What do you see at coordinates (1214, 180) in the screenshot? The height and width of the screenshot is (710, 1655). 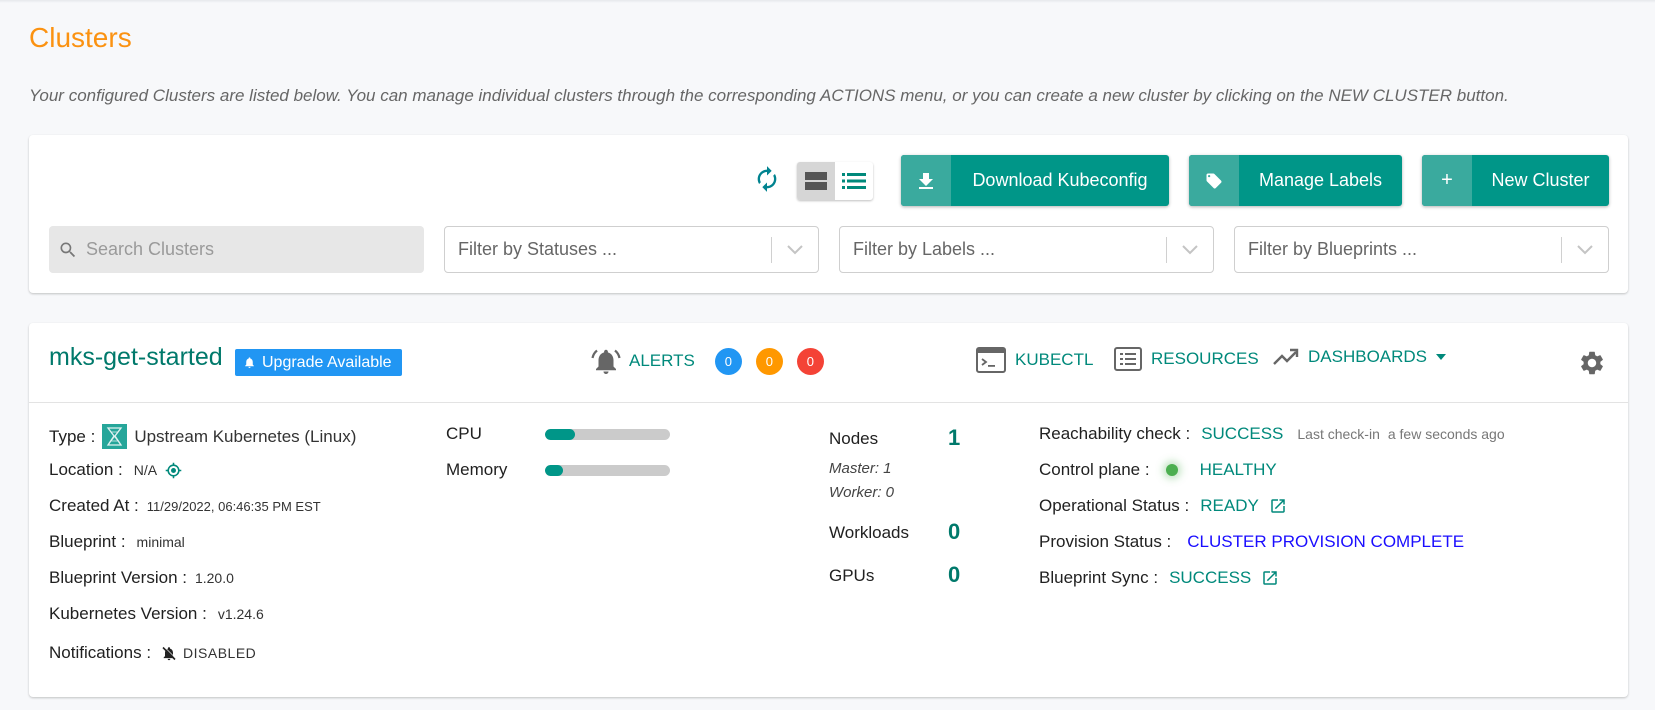 I see `tag-icon` at bounding box center [1214, 180].